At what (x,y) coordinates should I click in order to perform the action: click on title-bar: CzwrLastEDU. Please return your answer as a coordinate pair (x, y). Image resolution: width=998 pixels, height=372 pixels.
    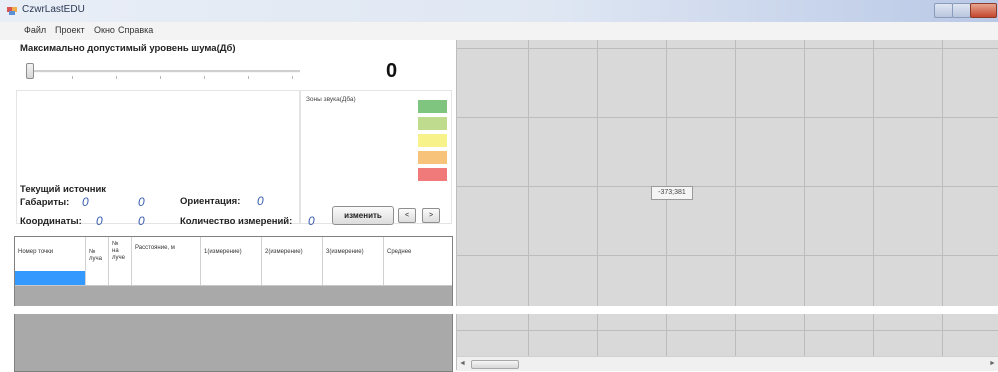
    Looking at the image, I should click on (499, 11).